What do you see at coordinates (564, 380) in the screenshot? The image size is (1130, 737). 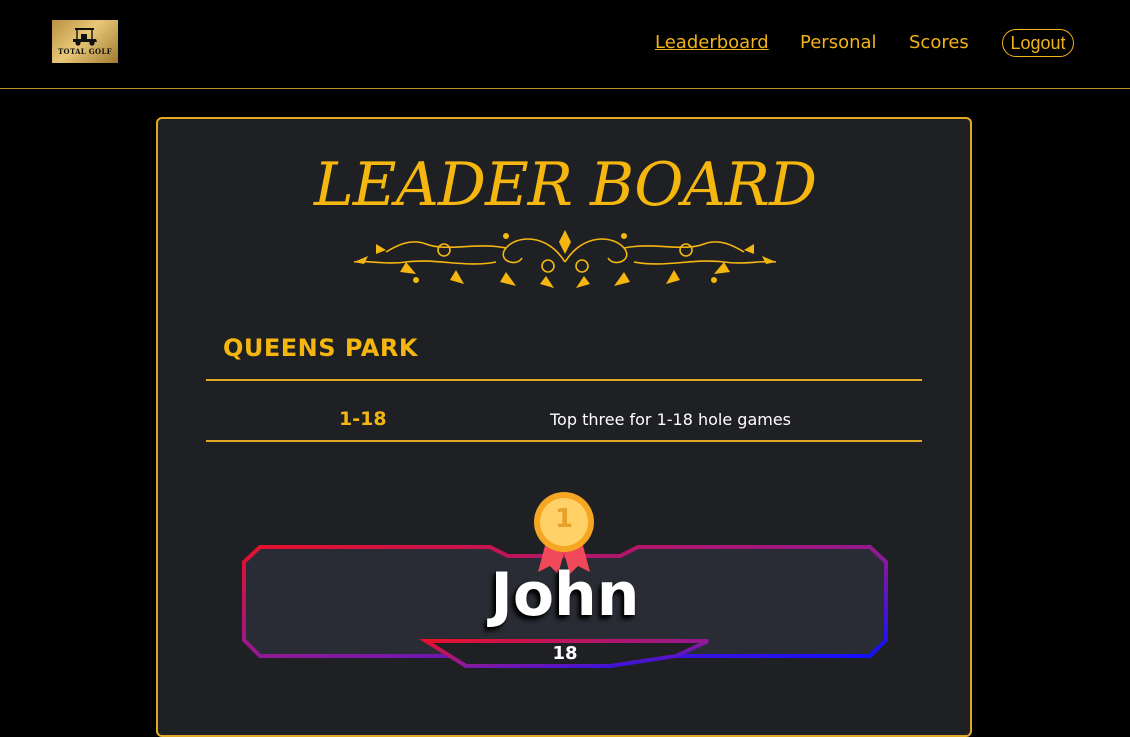 I see `divider-top` at bounding box center [564, 380].